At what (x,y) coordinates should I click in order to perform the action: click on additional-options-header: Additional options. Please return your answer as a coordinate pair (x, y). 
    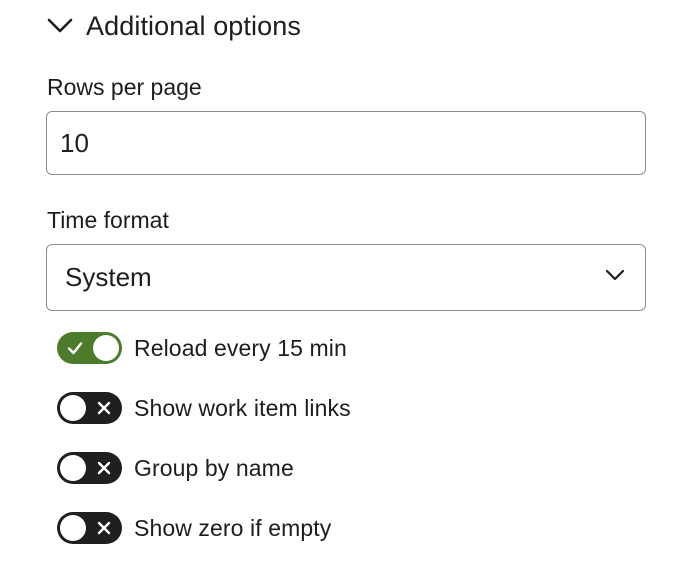
    Looking at the image, I should click on (173, 26).